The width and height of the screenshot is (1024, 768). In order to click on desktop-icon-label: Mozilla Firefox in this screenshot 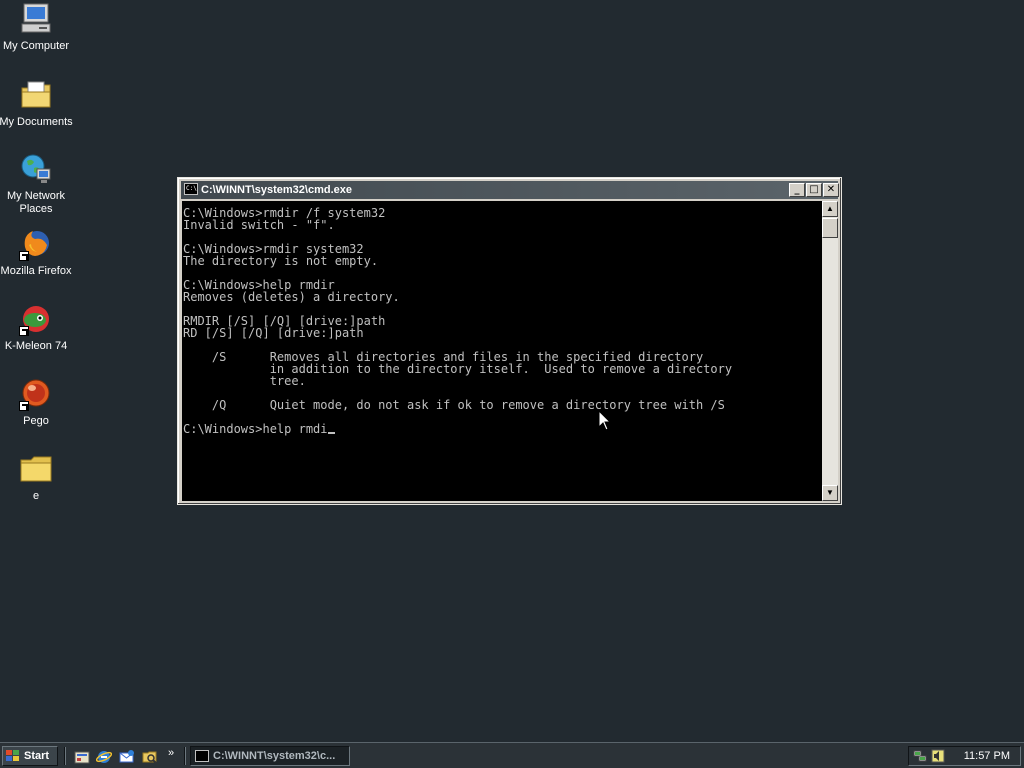, I will do `click(36, 271)`.